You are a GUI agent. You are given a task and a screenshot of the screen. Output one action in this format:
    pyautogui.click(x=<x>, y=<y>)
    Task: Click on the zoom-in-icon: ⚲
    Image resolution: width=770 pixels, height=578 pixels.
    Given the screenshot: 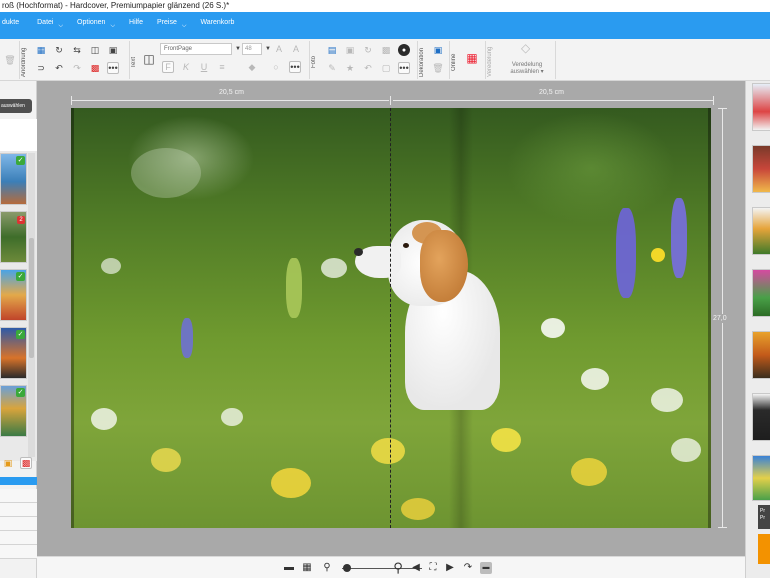 What is the action you would take?
    pyautogui.click(x=398, y=567)
    